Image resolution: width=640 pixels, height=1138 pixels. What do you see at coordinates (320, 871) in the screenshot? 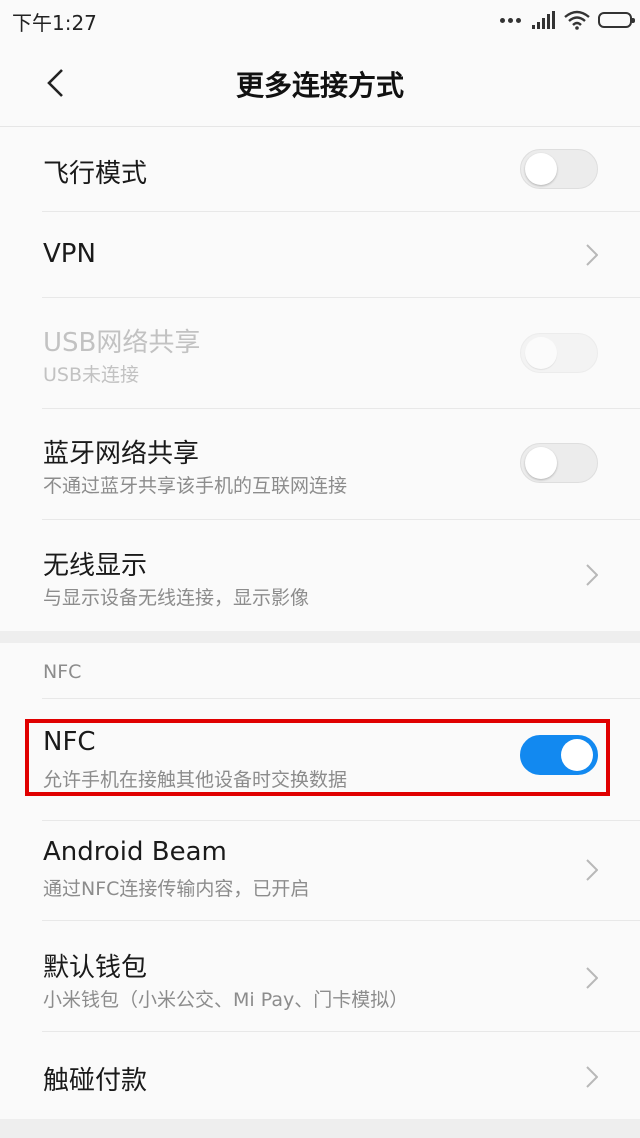
I see `android-beam-row: Android Beam 通过NFC连接传输内容，已开启` at bounding box center [320, 871].